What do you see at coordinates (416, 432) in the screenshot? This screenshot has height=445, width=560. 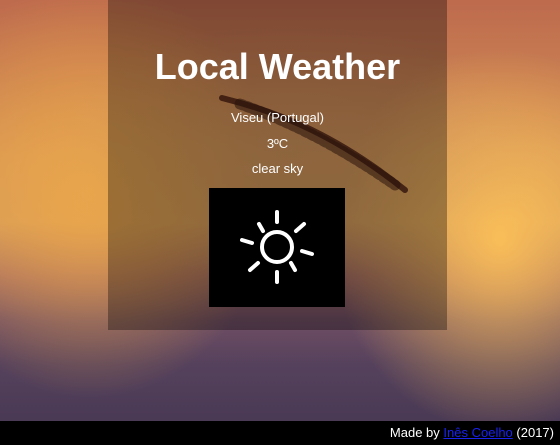 I see `footer-prefix: Made by` at bounding box center [416, 432].